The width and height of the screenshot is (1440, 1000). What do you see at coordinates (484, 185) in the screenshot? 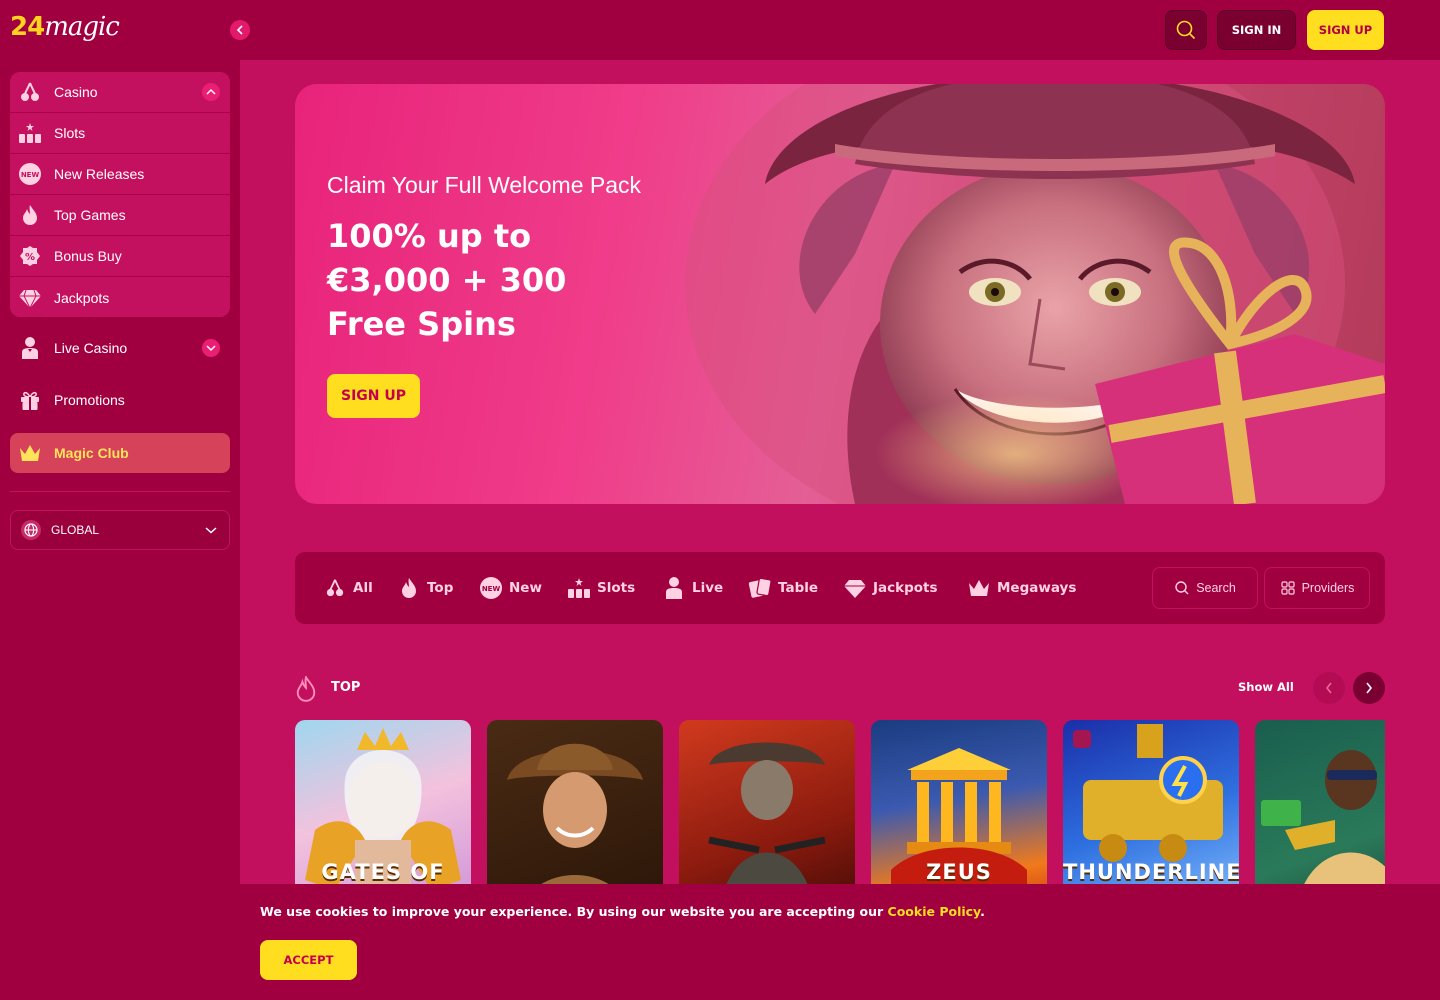
I see `hero-subtitle: Claim Your Full Welcome Pack` at bounding box center [484, 185].